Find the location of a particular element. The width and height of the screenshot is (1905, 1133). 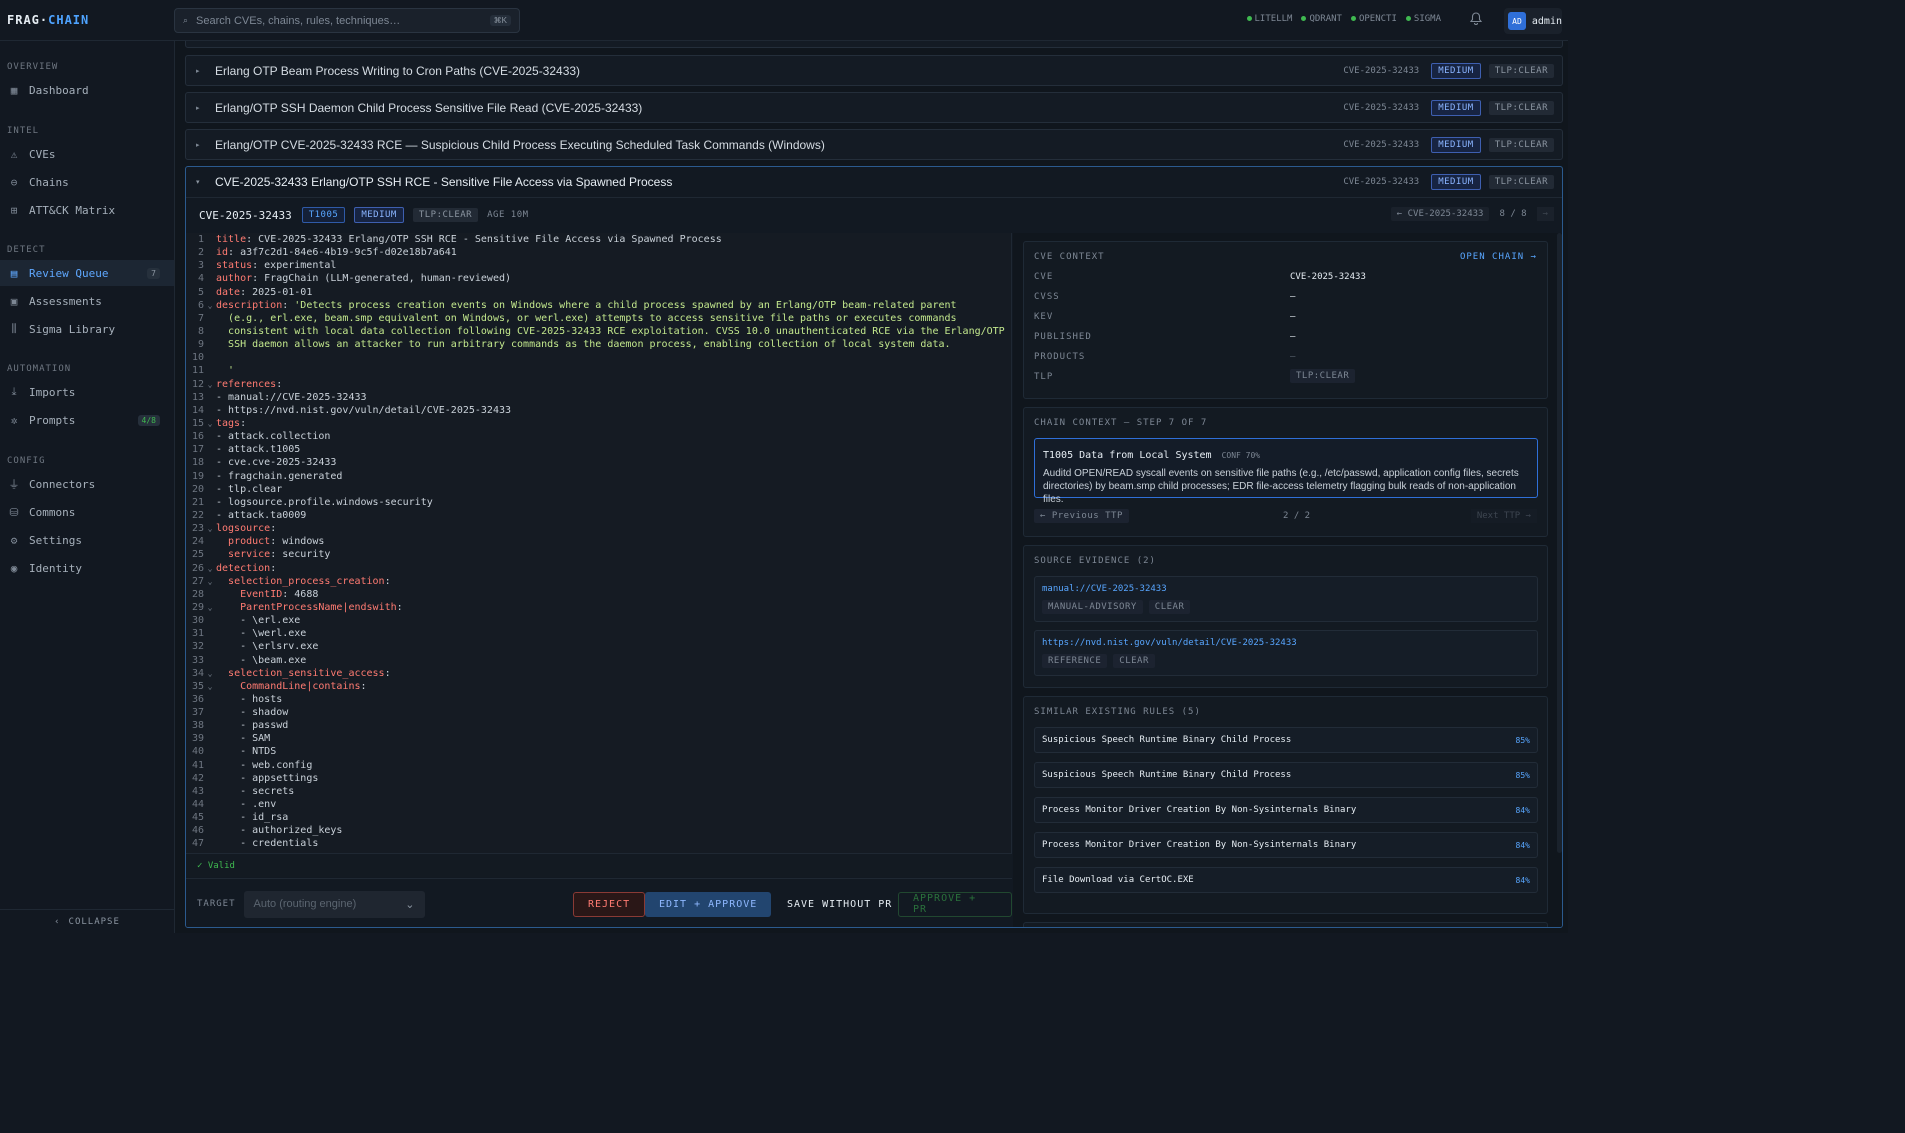

sidebar-item-cves: ⚠ CVEs is located at coordinates (87, 154).